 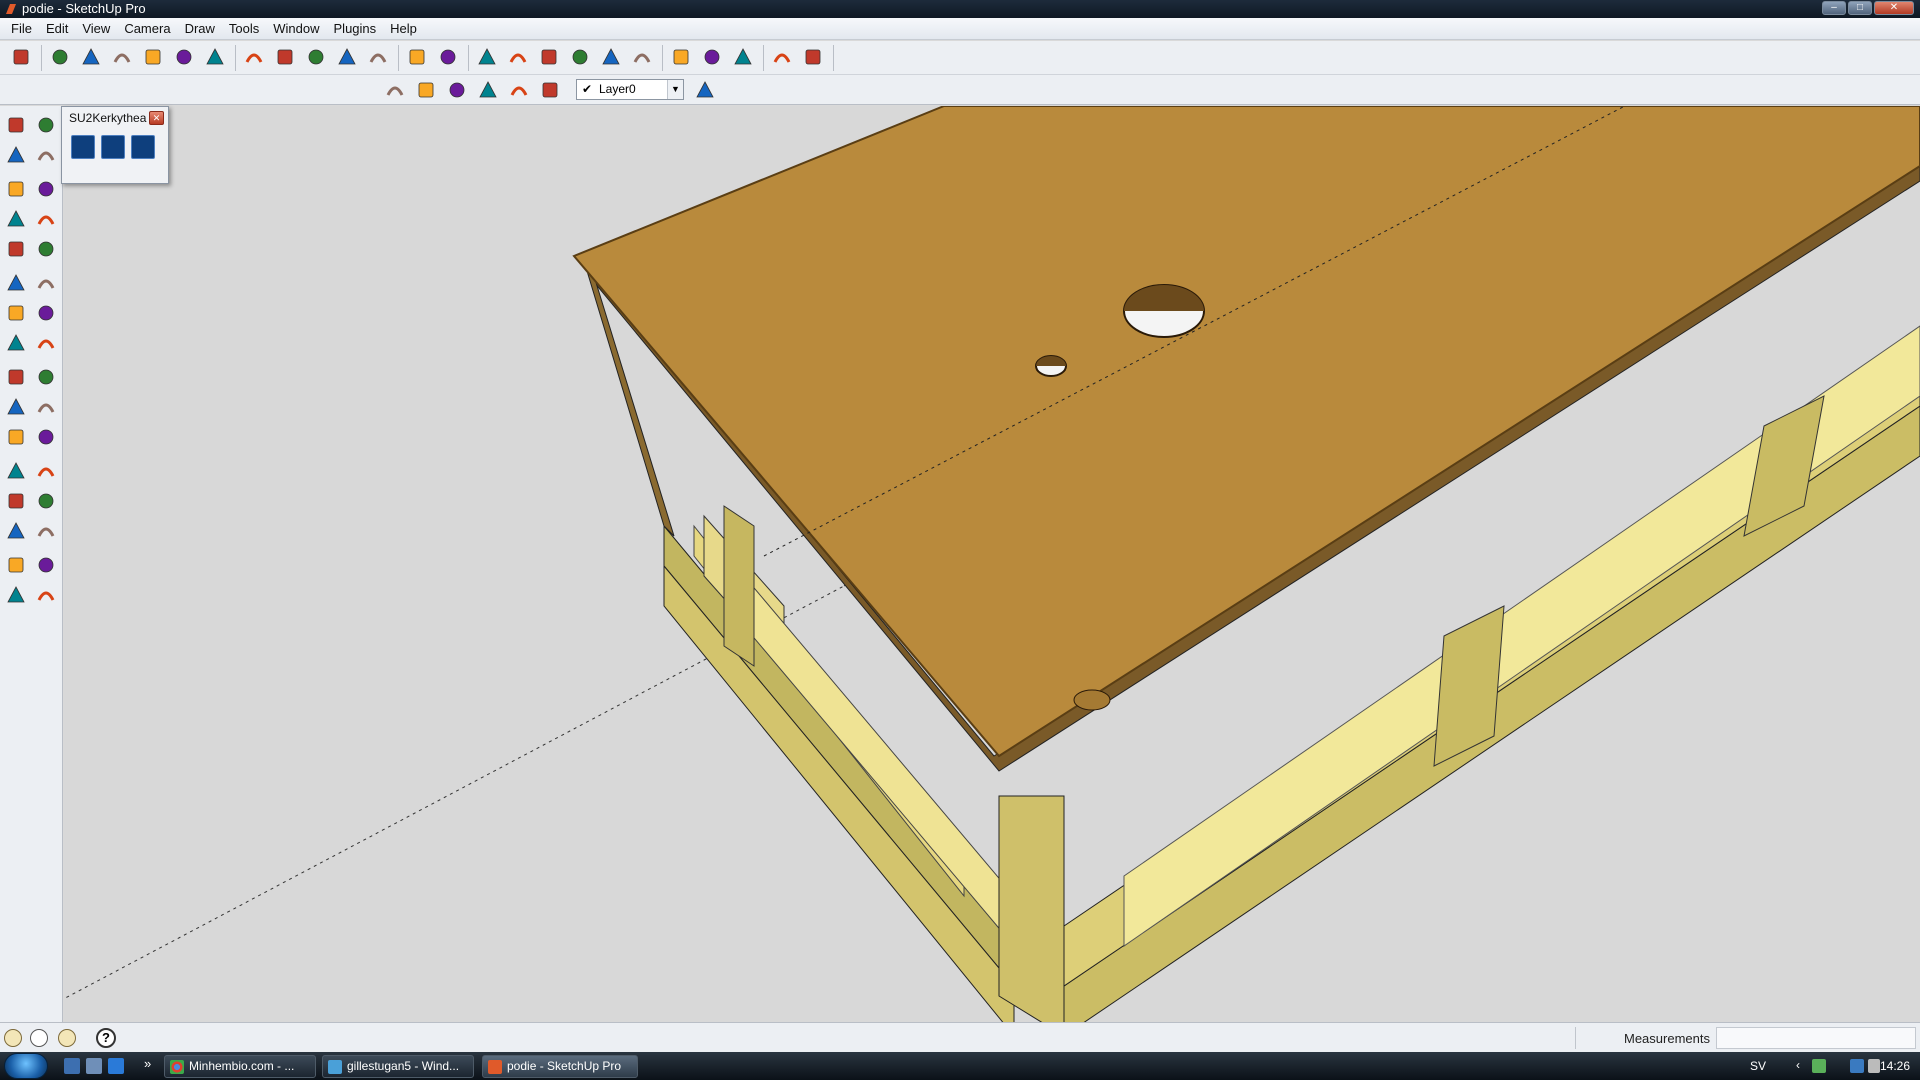 What do you see at coordinates (712, 57) in the screenshot?
I see `google-earth-icon` at bounding box center [712, 57].